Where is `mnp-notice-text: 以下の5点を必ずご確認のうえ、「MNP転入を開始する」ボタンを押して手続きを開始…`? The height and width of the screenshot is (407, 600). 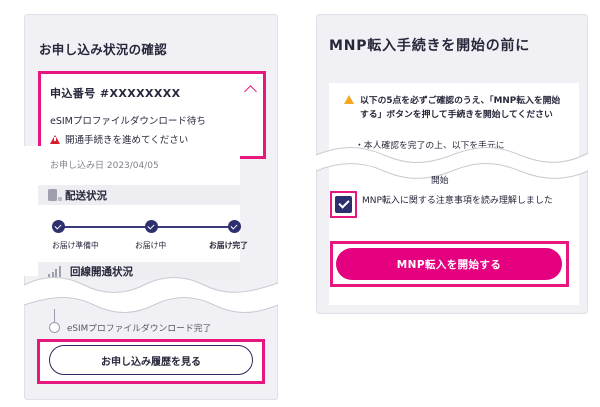 mnp-notice-text: 以下の5点を必ずご確認のうえ、「MNP転入を開始する」ボタンを押して手続きを開始… is located at coordinates (460, 108).